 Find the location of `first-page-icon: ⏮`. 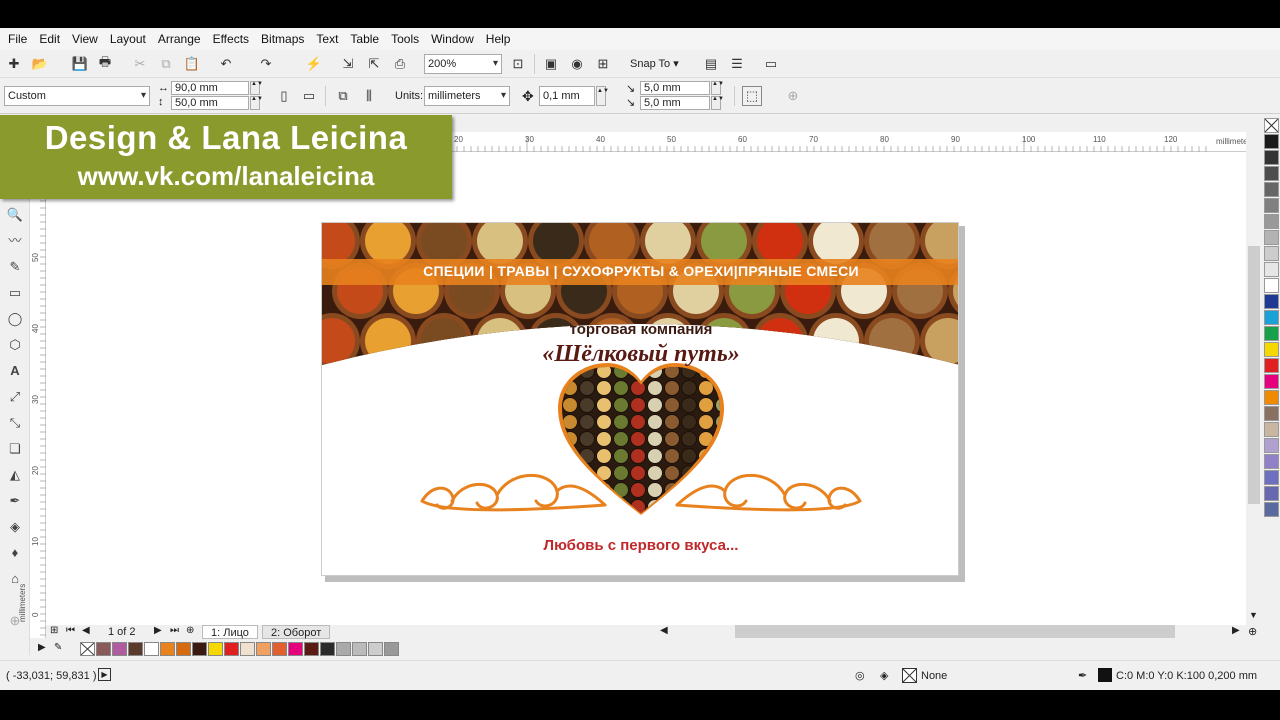

first-page-icon: ⏮ is located at coordinates (70, 630).